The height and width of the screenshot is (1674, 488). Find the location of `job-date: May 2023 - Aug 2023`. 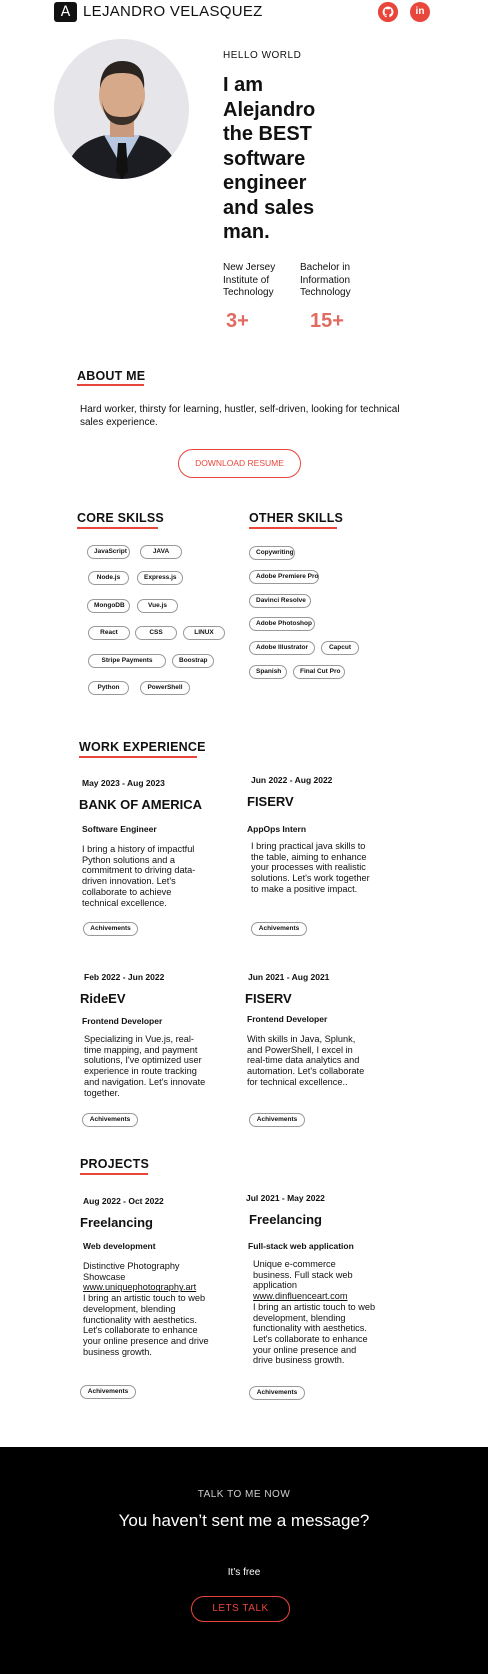

job-date: May 2023 - Aug 2023 is located at coordinates (123, 783).